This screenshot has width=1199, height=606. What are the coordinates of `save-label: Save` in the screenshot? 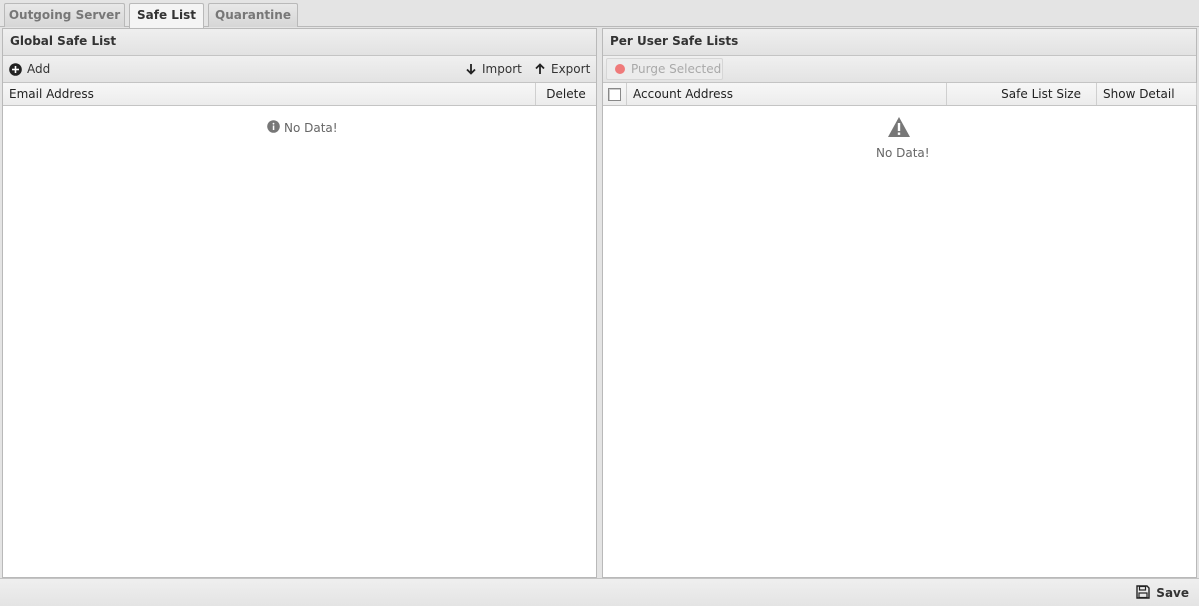 It's located at (1172, 593).